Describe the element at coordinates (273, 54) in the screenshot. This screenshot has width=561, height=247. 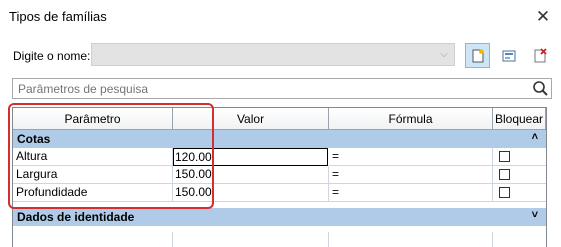
I see `name-combobox: ⌵` at that location.